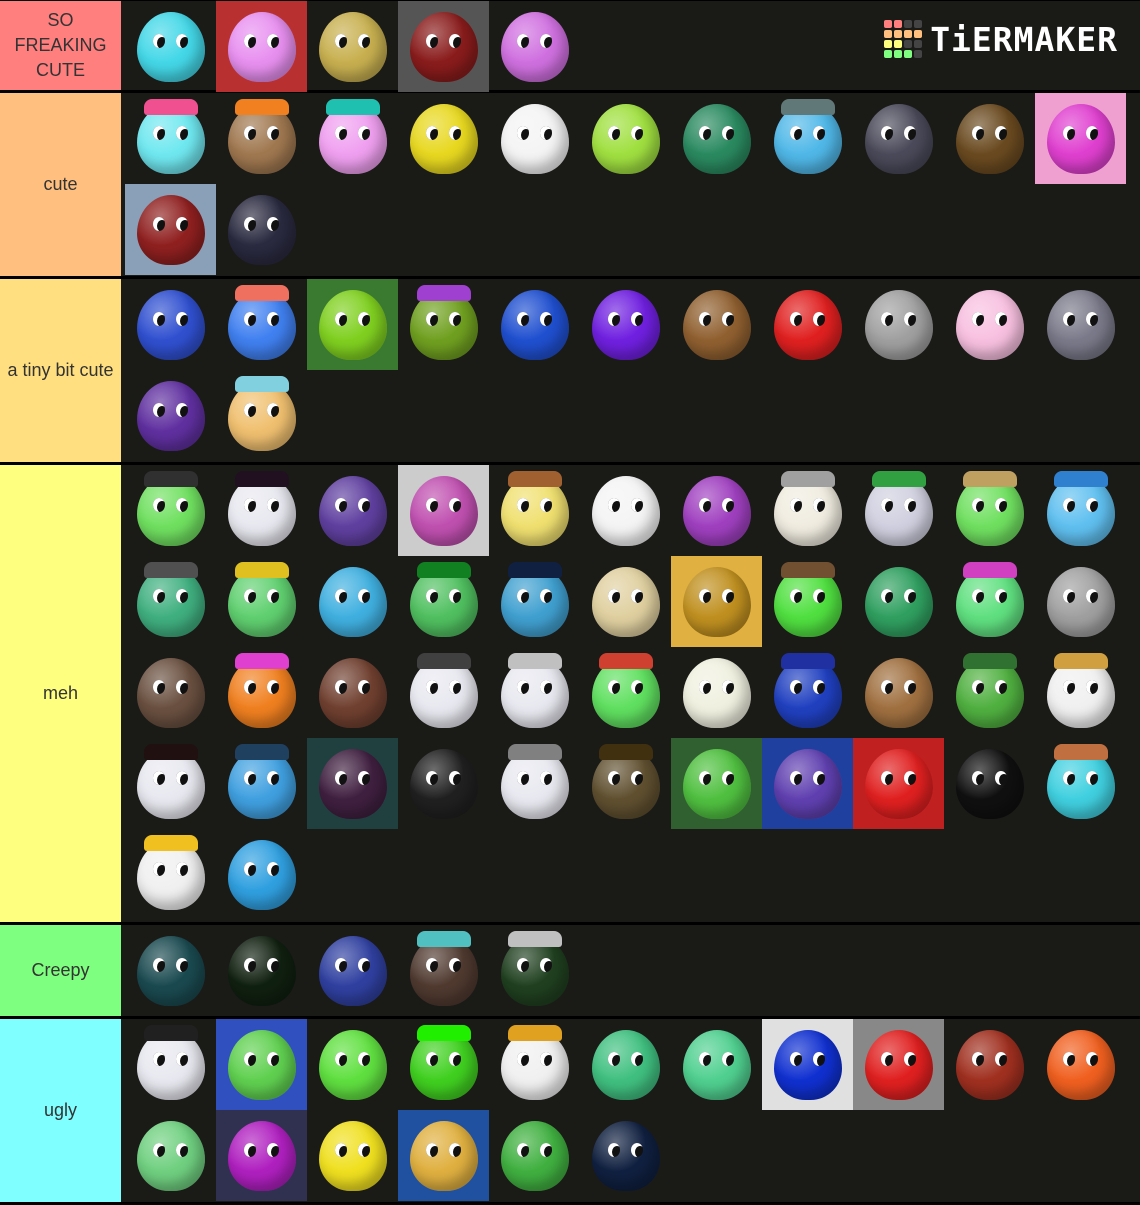  What do you see at coordinates (61, 184) in the screenshot?
I see `tier-label: cute` at bounding box center [61, 184].